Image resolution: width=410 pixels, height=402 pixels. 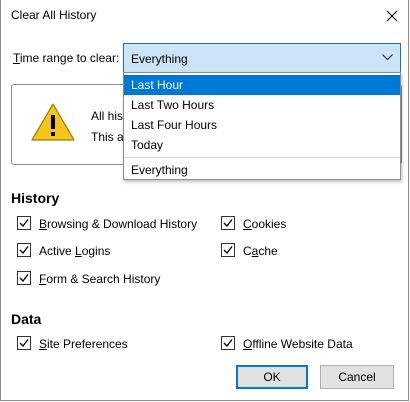 I want to click on form-search-history-checkbox, so click(x=24, y=278).